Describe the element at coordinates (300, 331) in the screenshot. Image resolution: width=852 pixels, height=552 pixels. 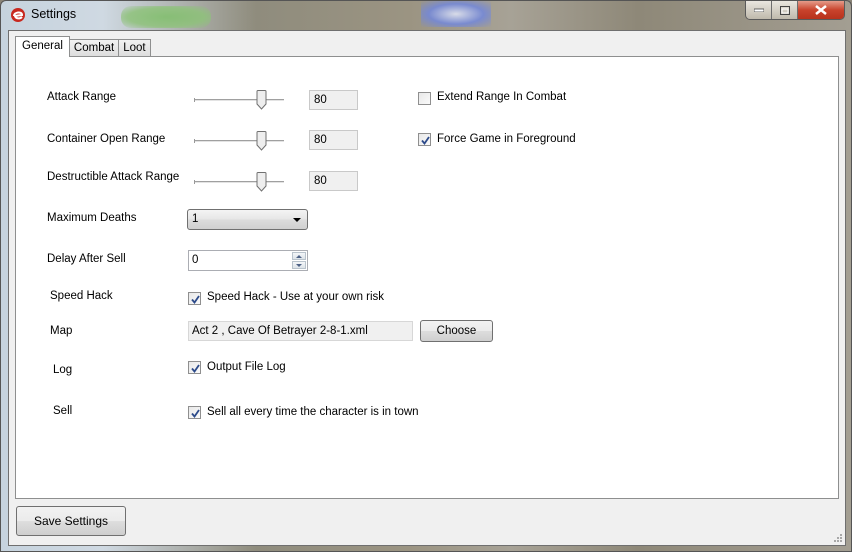
I see `map-path-field: Act 2 , Cave Of Betrayer 2-8-1.xml` at that location.